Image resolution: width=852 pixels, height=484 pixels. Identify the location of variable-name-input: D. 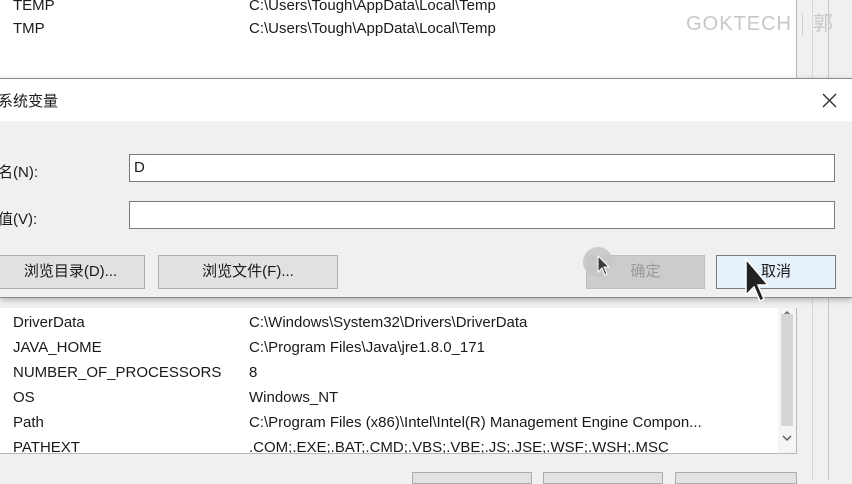
(482, 168).